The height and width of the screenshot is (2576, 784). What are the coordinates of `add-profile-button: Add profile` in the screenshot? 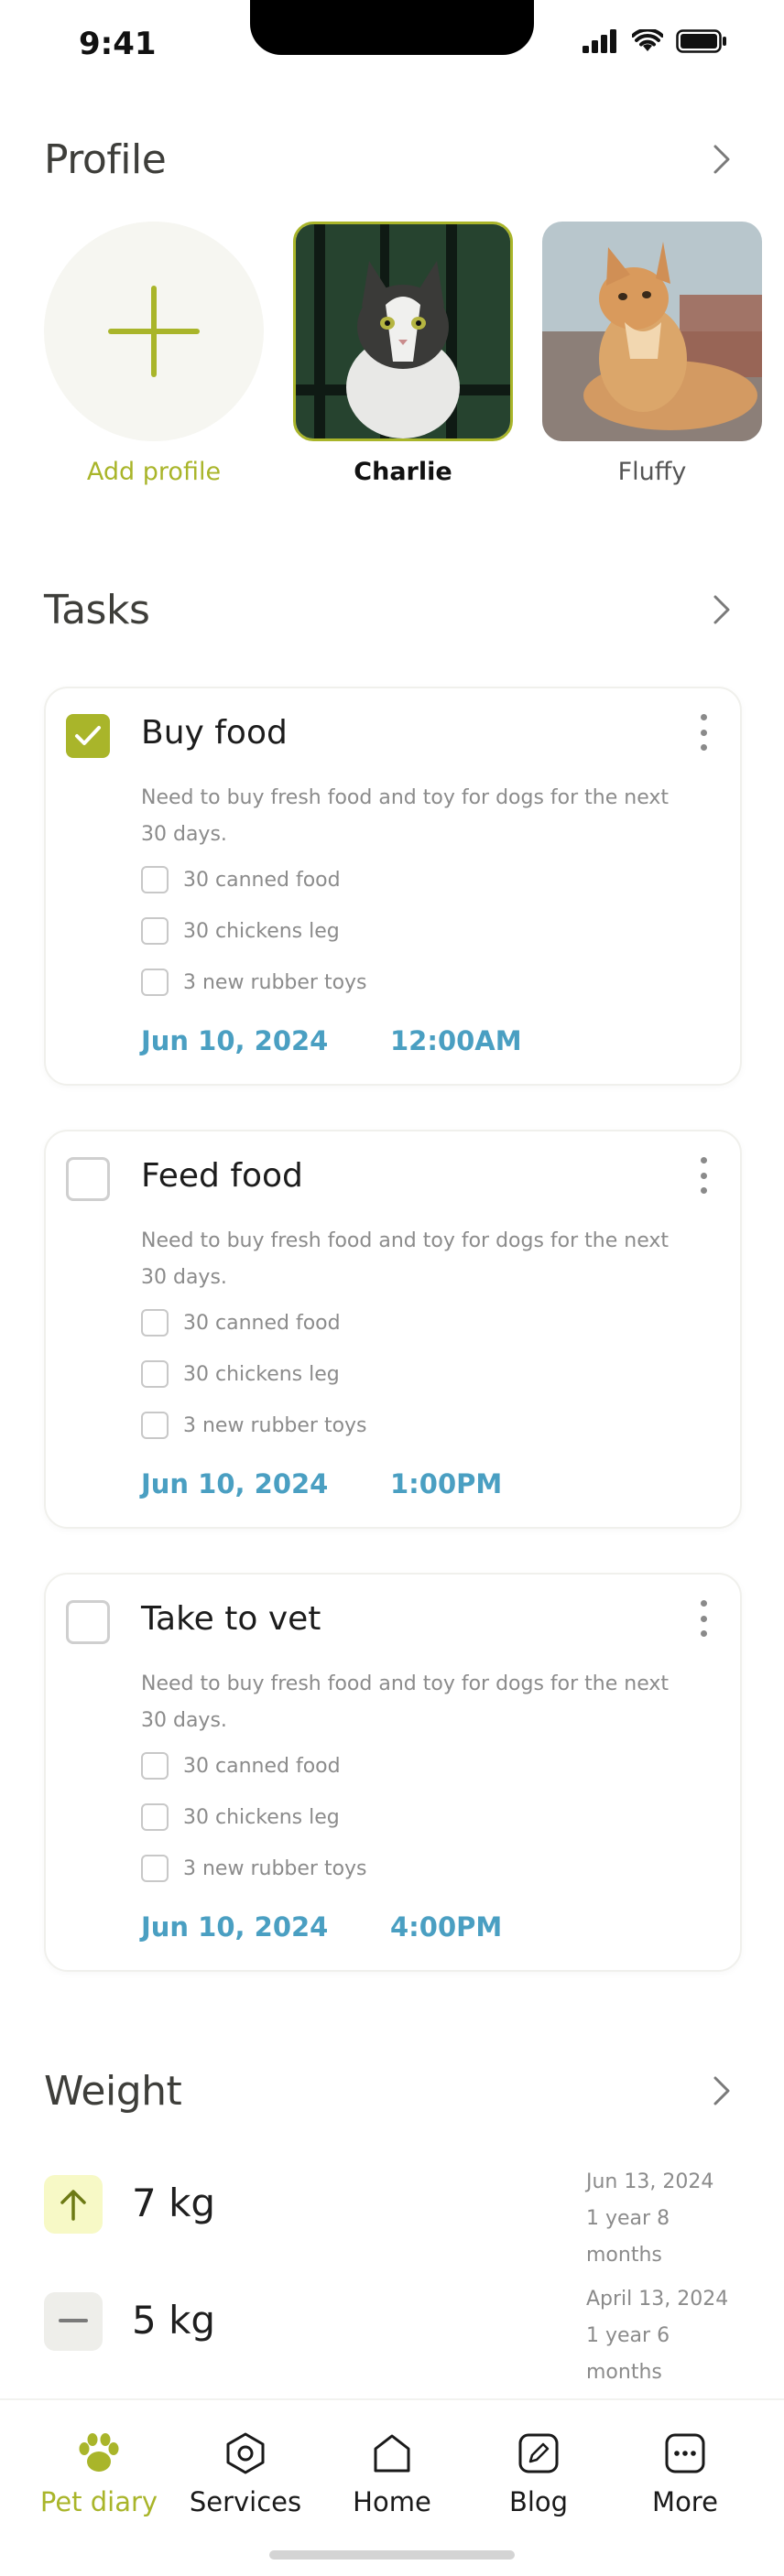 It's located at (154, 354).